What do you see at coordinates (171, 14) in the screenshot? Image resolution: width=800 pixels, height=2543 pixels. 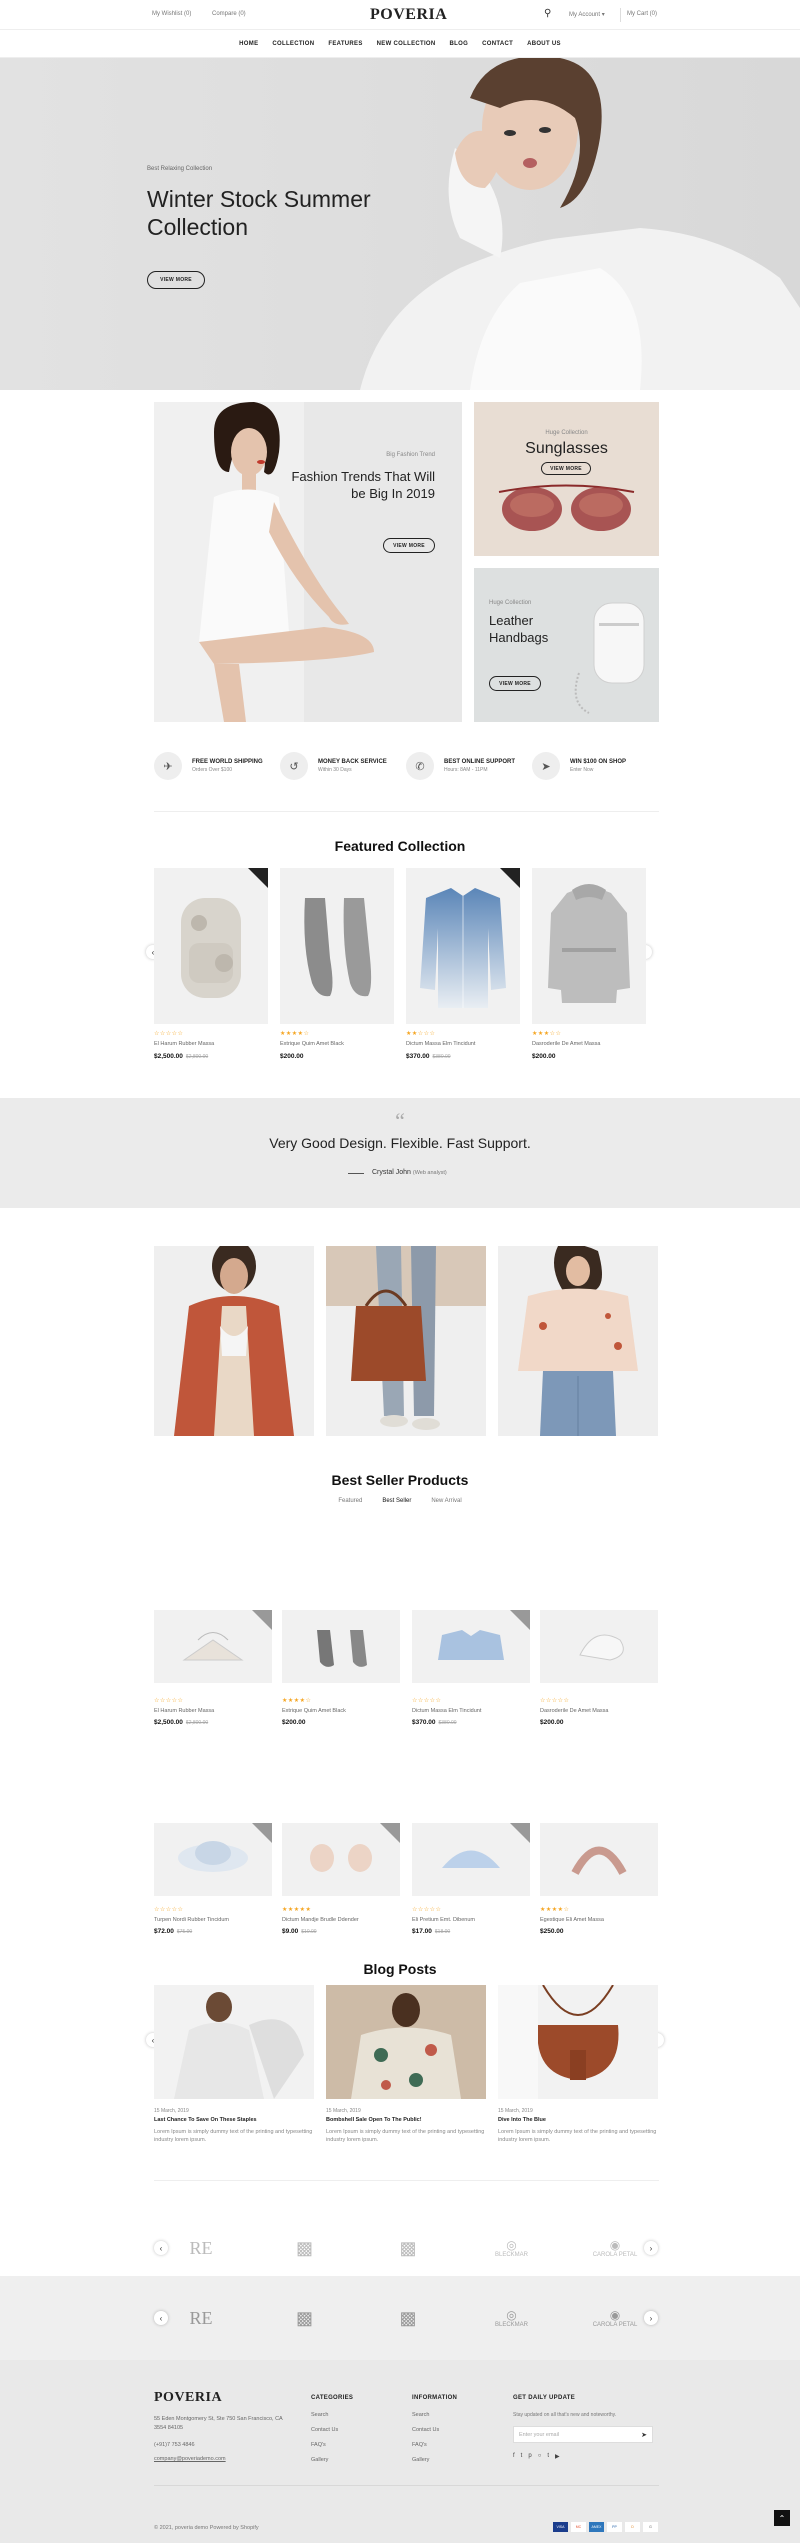 I see `wishlist-link: My Wishlist (0)` at bounding box center [171, 14].